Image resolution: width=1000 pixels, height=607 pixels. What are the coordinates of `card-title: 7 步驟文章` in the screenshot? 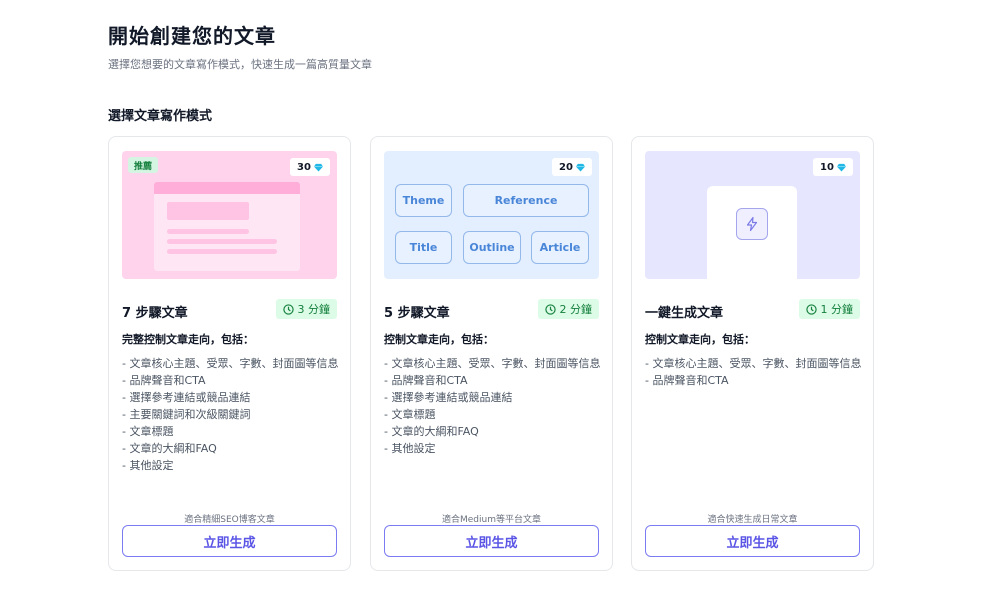 It's located at (155, 313).